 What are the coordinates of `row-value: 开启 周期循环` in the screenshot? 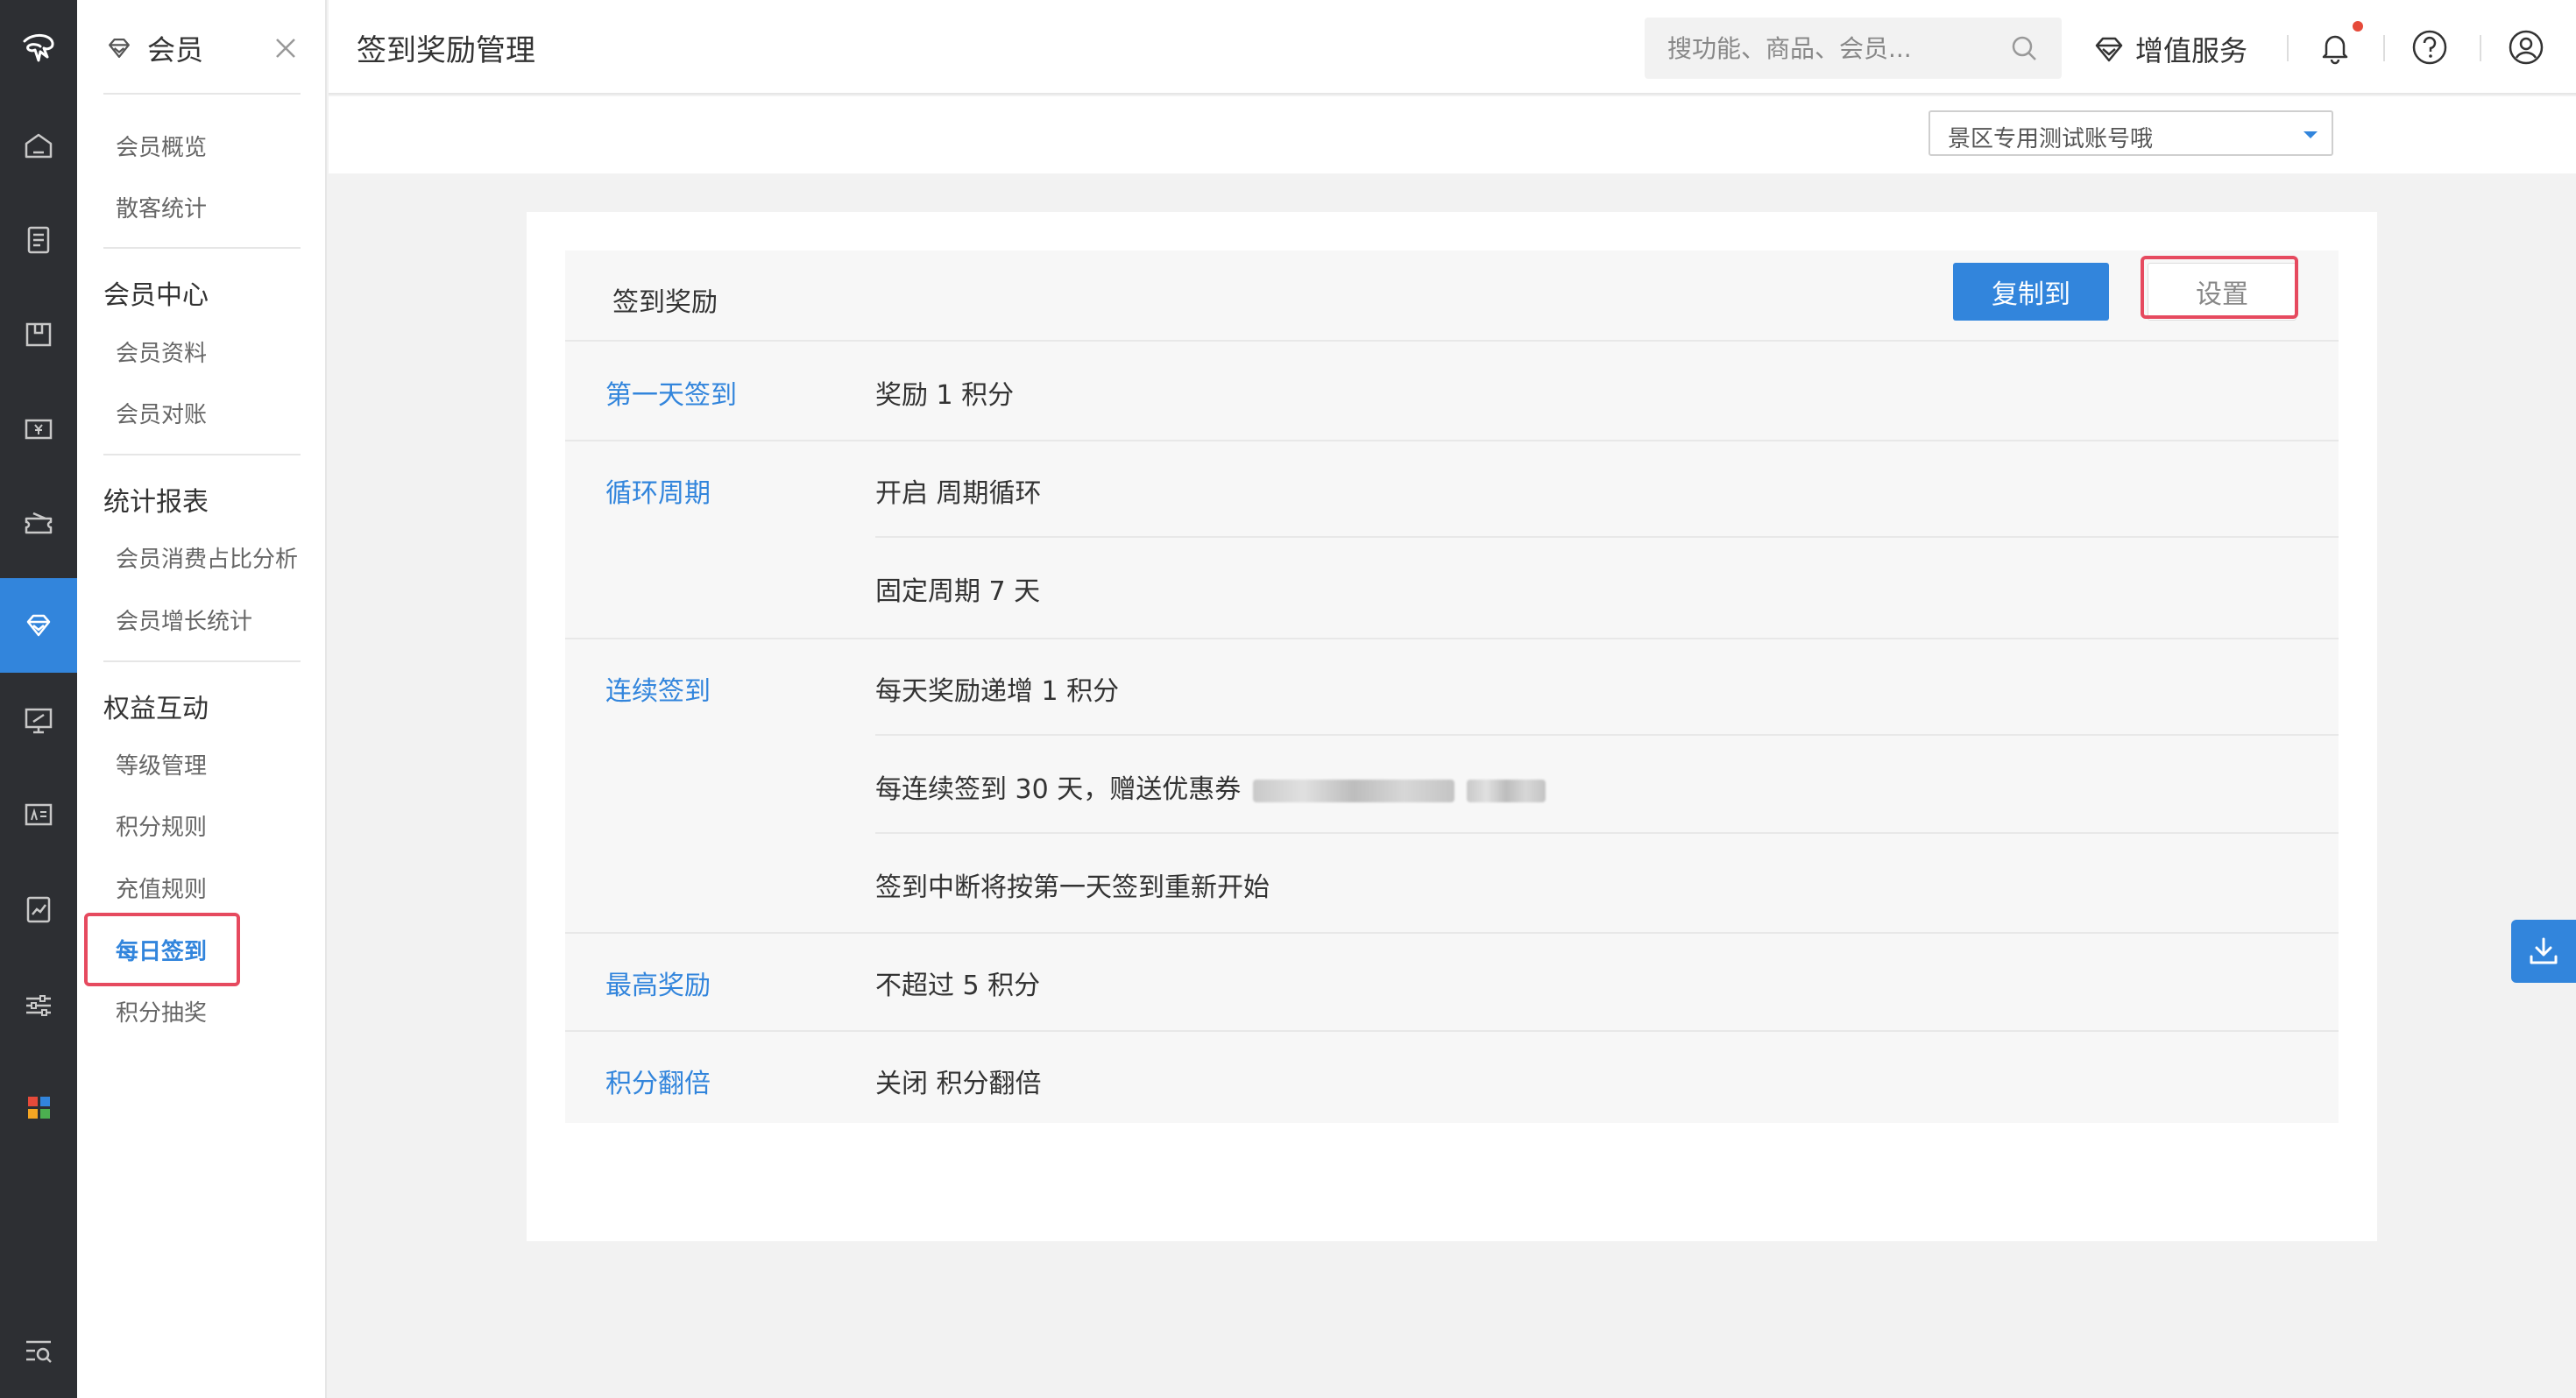 It's located at (958, 493).